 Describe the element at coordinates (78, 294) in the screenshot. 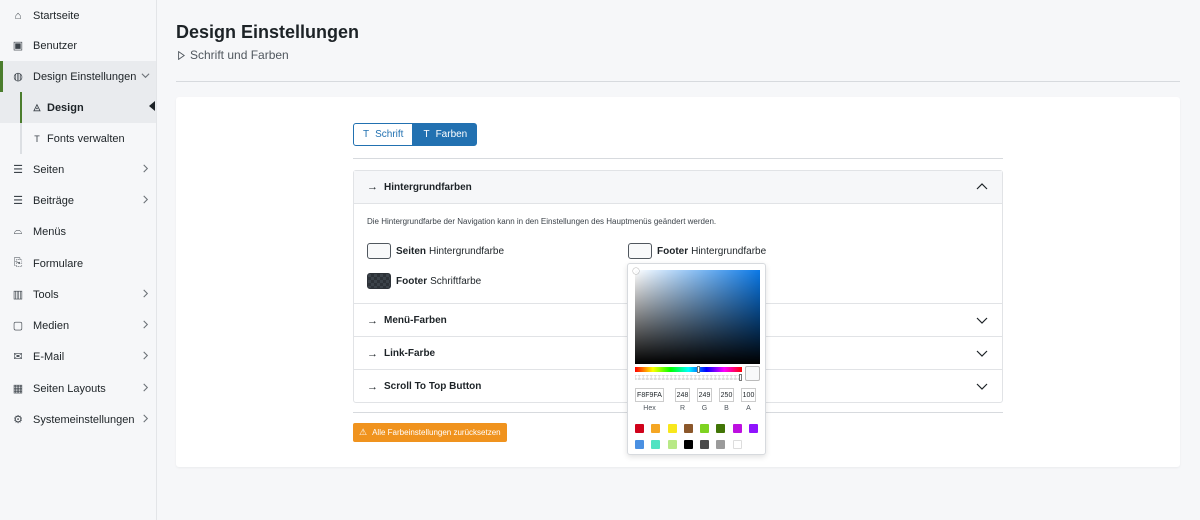

I see `sidebar-item-tools: ▥ Tools` at that location.